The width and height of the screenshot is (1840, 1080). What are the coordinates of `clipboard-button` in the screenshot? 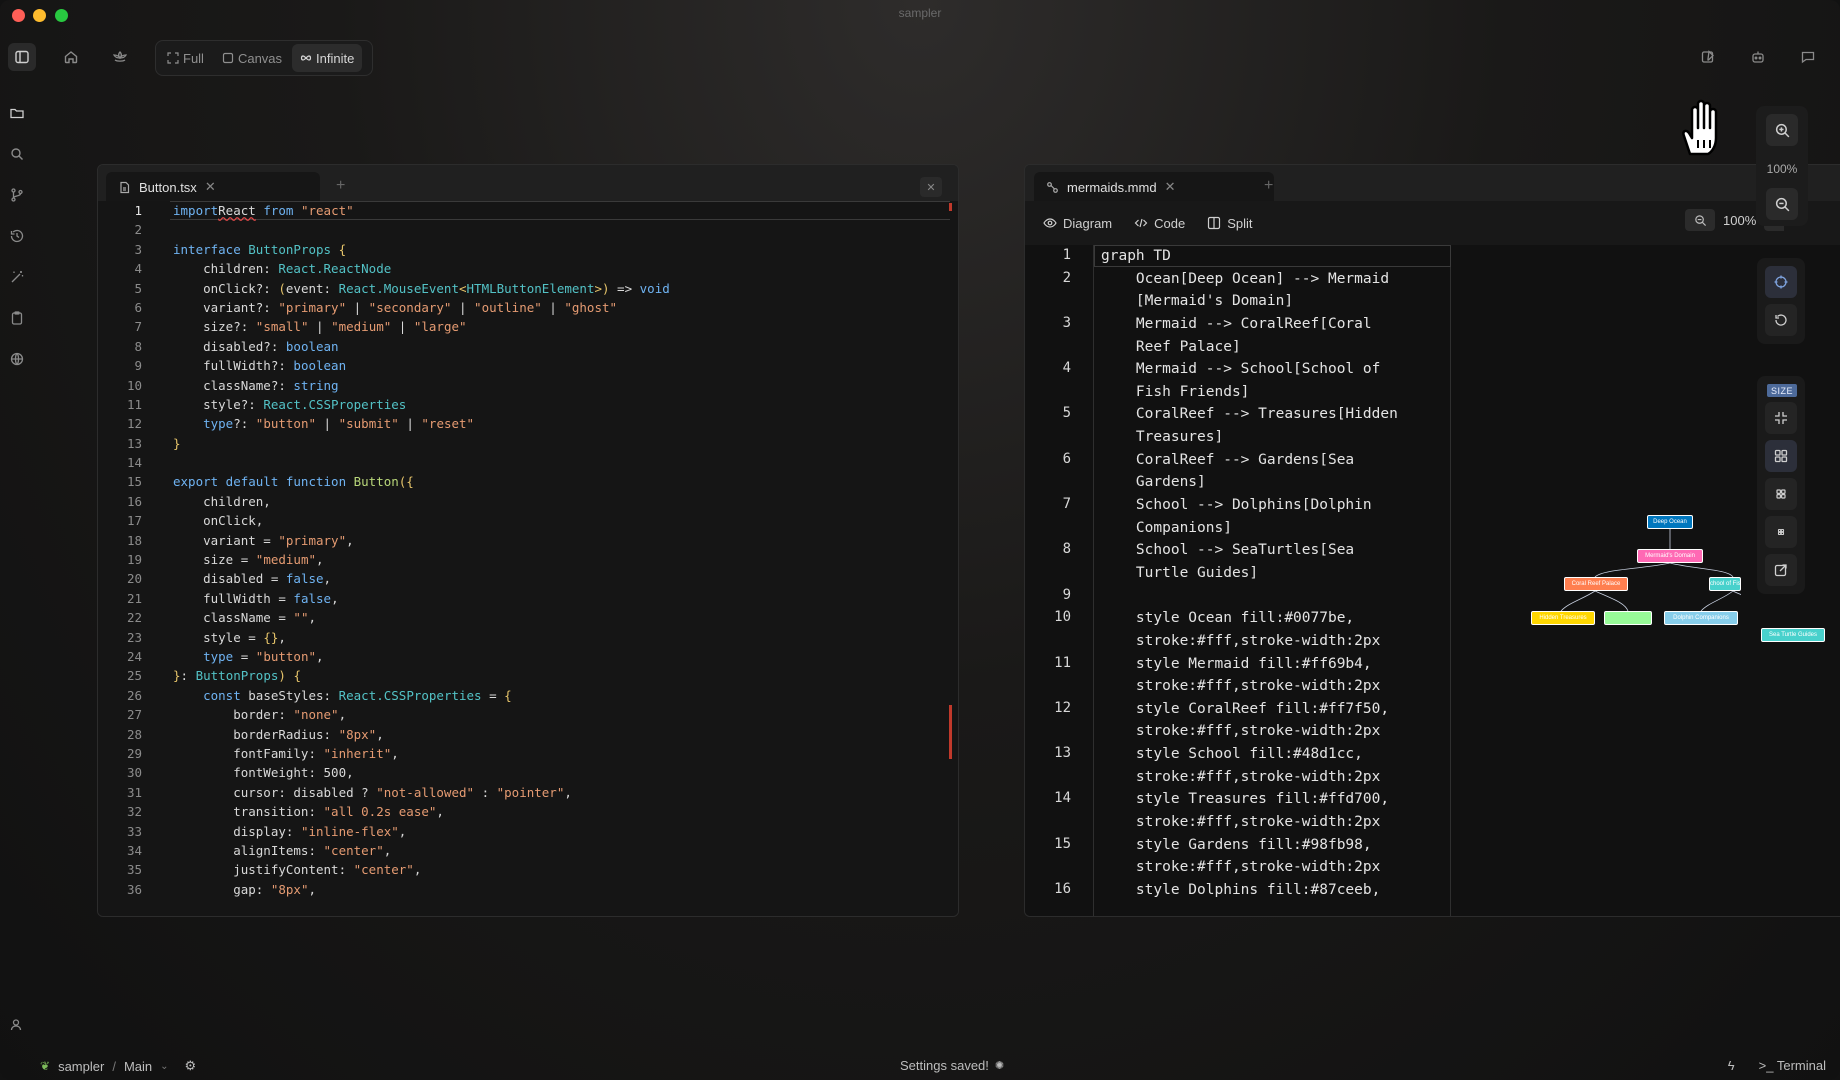 It's located at (17, 318).